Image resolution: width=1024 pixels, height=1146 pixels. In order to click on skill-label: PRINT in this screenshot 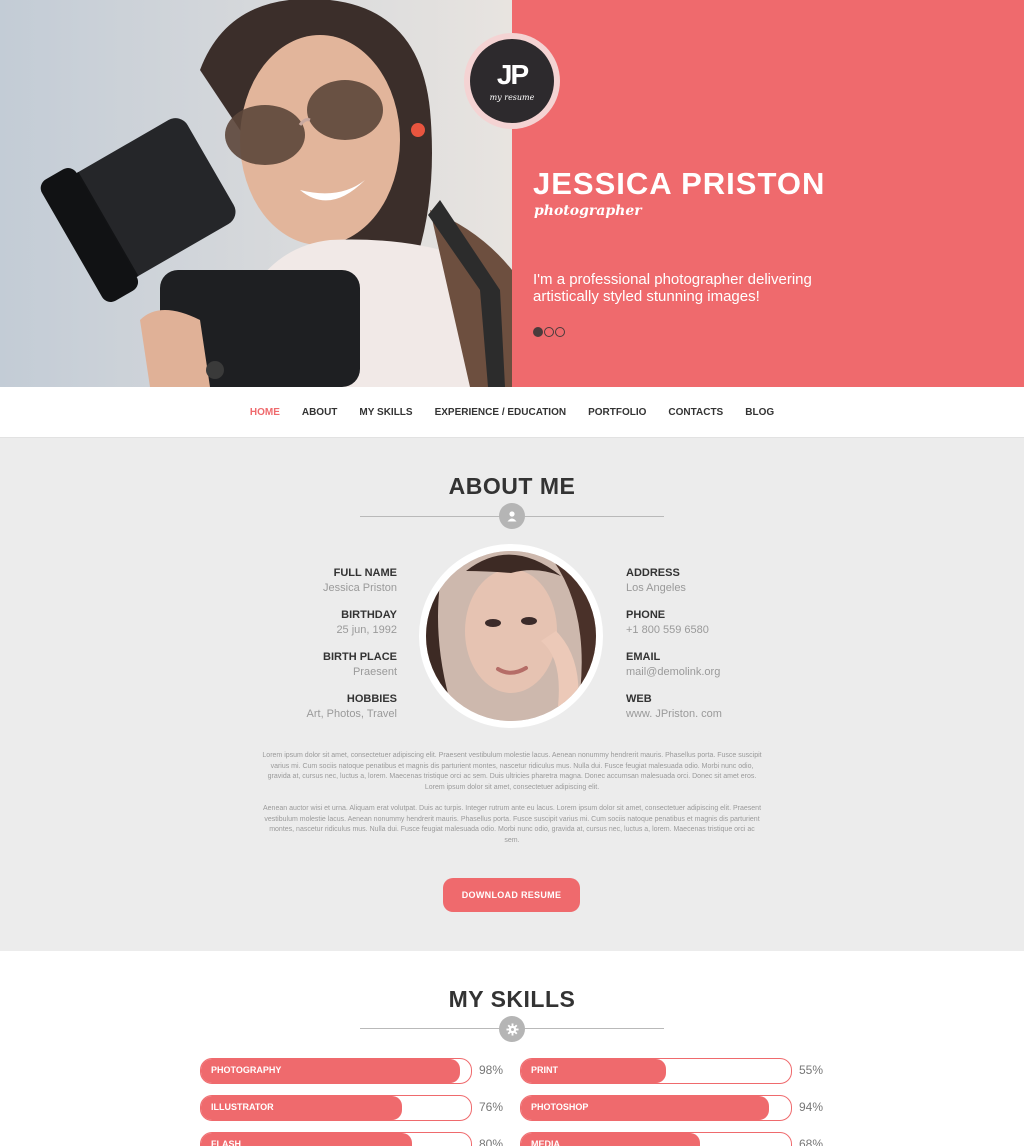, I will do `click(544, 1070)`.